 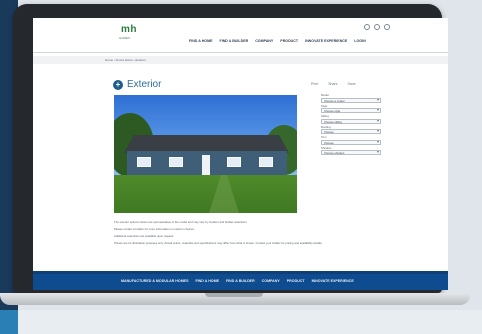 I want to click on twitter-icon, so click(x=377, y=27).